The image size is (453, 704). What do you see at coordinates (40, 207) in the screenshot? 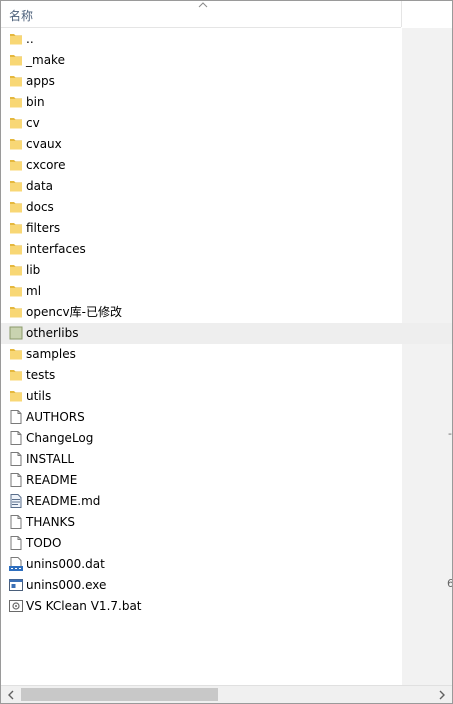
I see `list-item-label: docs` at bounding box center [40, 207].